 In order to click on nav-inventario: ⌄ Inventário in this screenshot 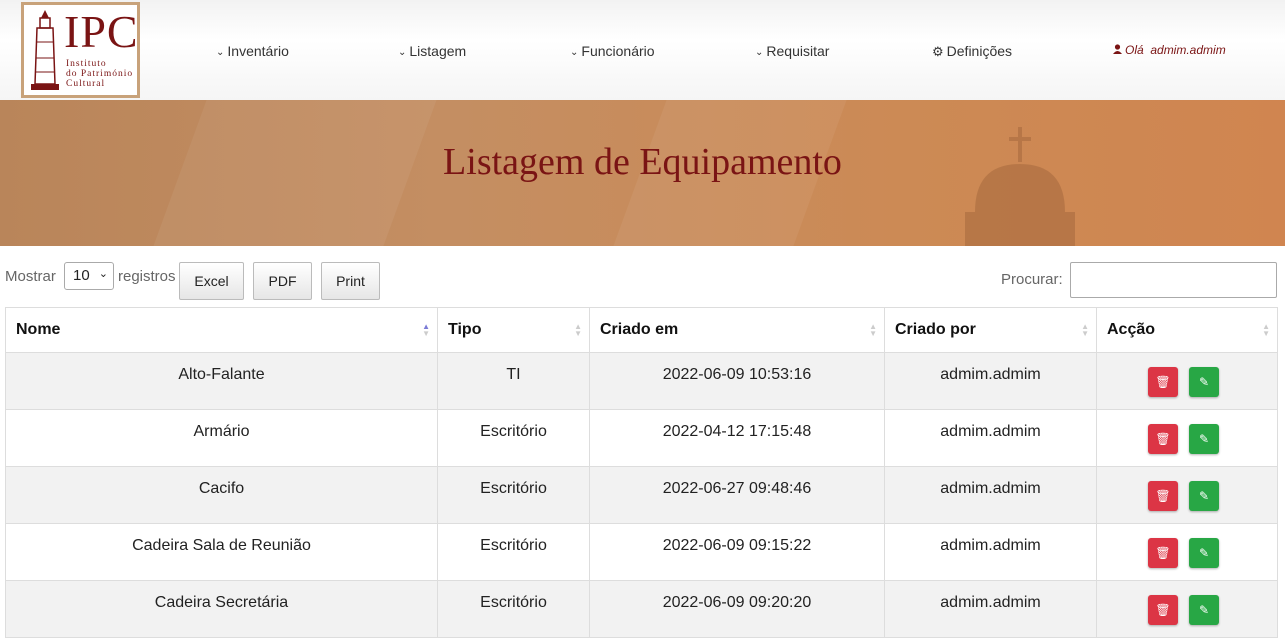, I will do `click(252, 51)`.